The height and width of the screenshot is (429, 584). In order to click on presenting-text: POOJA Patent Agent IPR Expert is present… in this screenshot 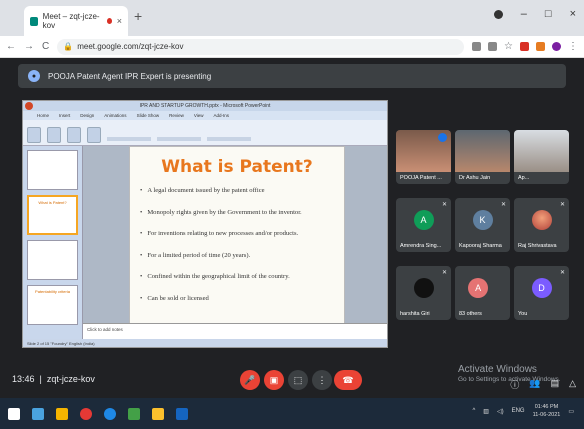, I will do `click(130, 76)`.